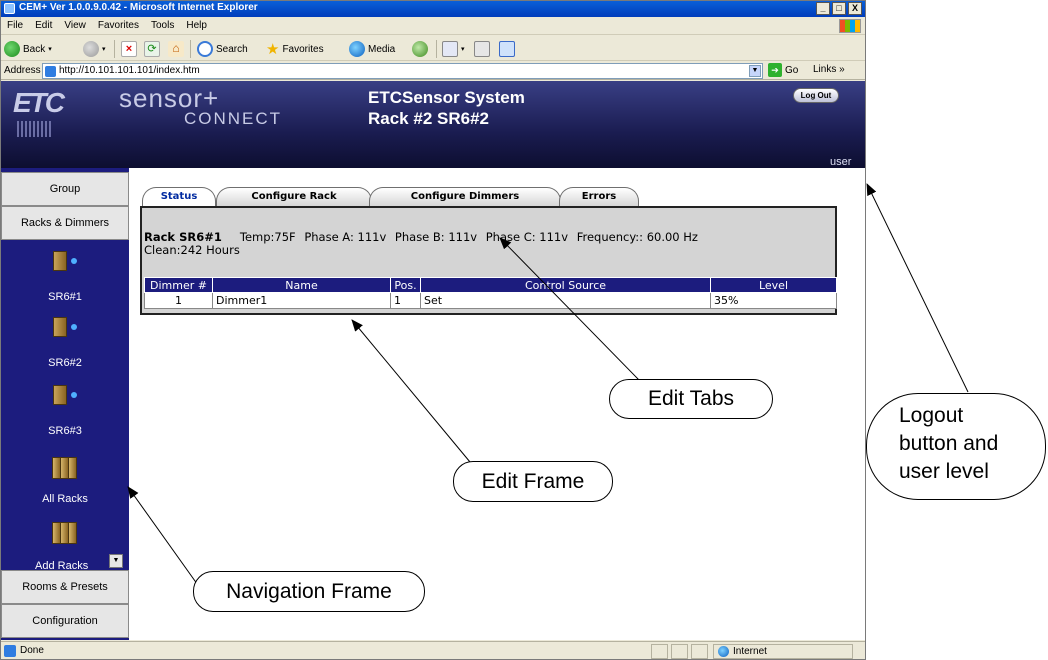 This screenshot has height=660, width=1048. What do you see at coordinates (917, 288) in the screenshot?
I see `logout-arrow` at bounding box center [917, 288].